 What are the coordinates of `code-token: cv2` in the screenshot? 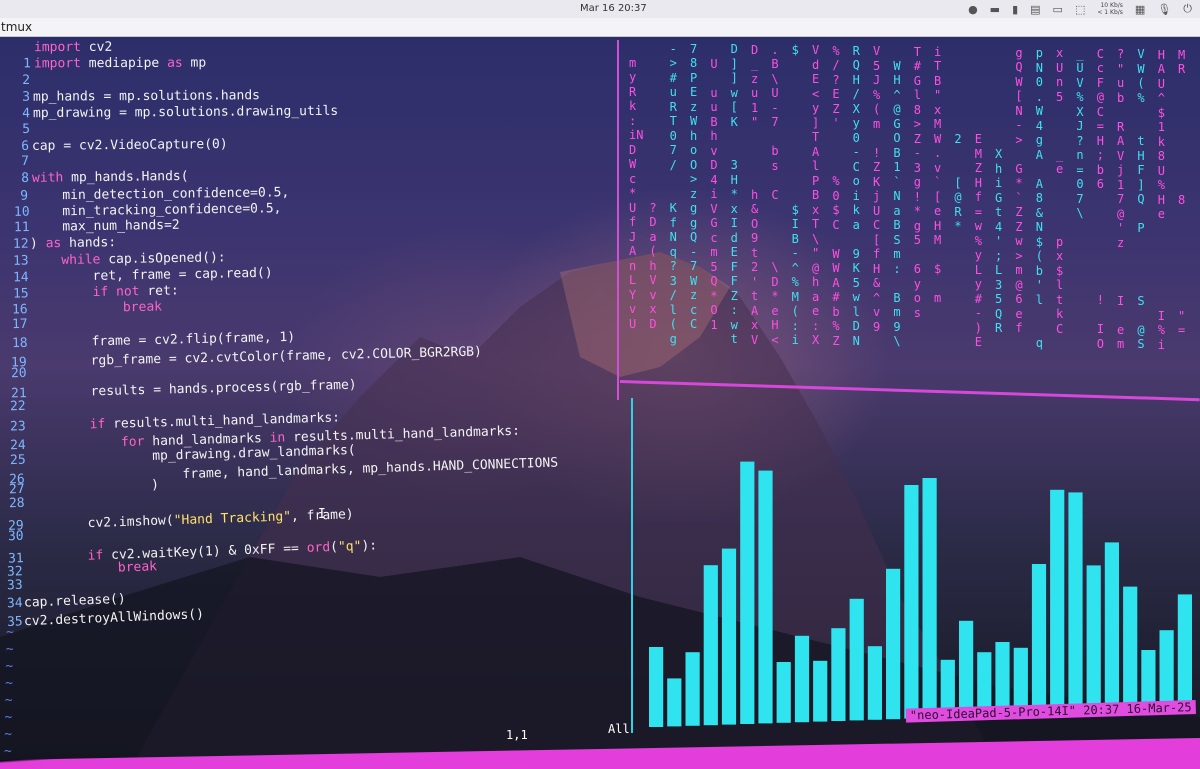 It's located at (96, 47).